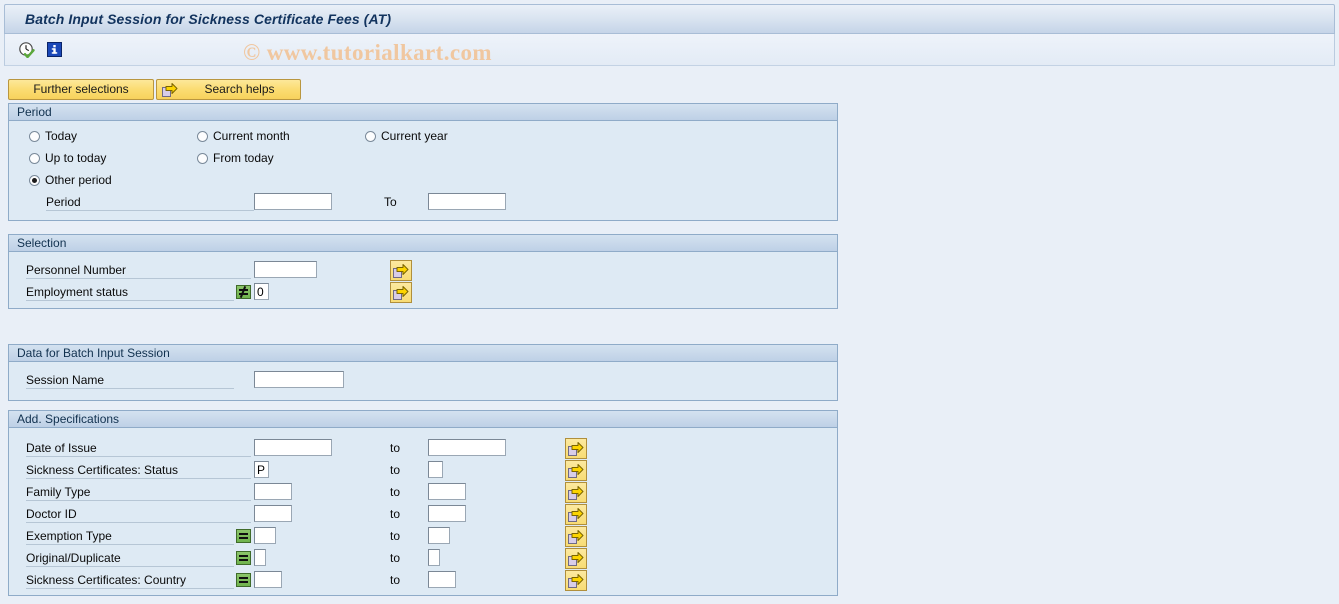 This screenshot has height=604, width=1339. I want to click on personnel-number-label: Personnel Number, so click(138, 271).